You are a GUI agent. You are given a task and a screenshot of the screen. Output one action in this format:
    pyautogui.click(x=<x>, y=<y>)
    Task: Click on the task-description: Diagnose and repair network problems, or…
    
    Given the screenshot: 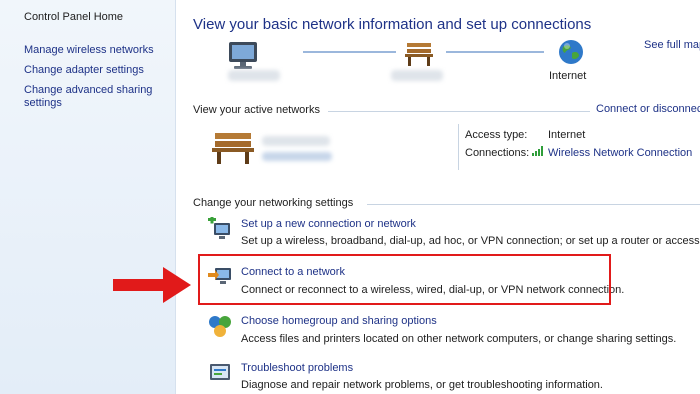 What is the action you would take?
    pyautogui.click(x=422, y=385)
    